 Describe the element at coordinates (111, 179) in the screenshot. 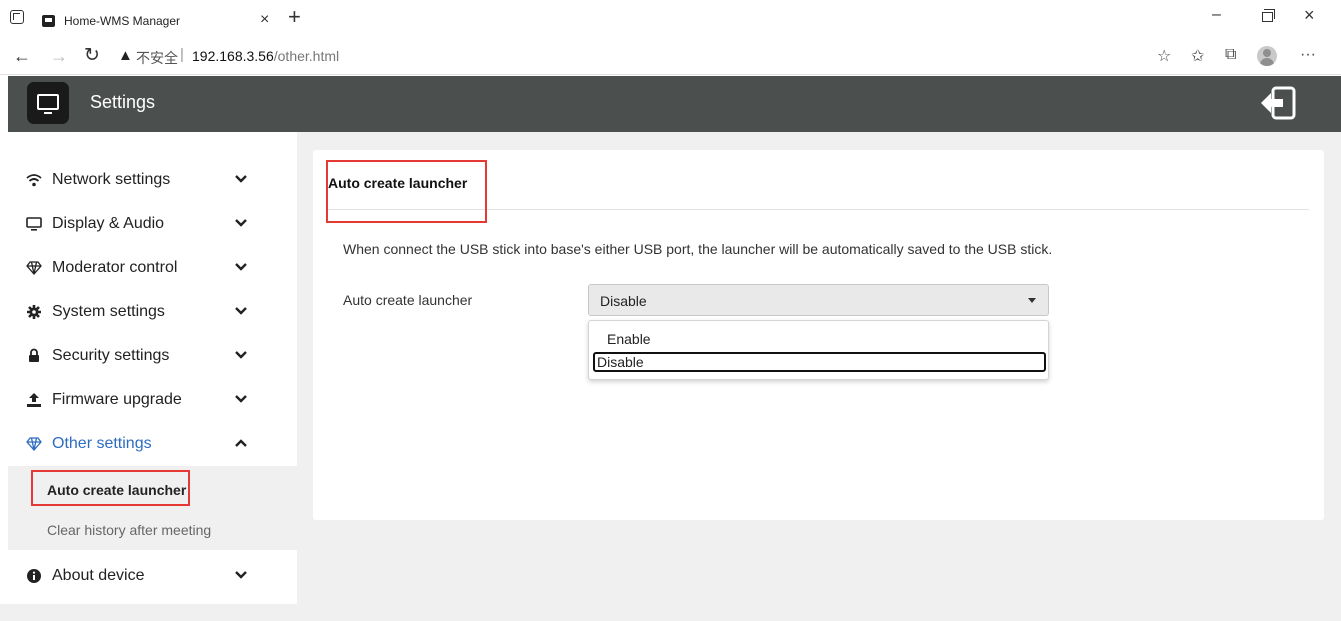

I see `sidebar-item-label: Network settings` at that location.